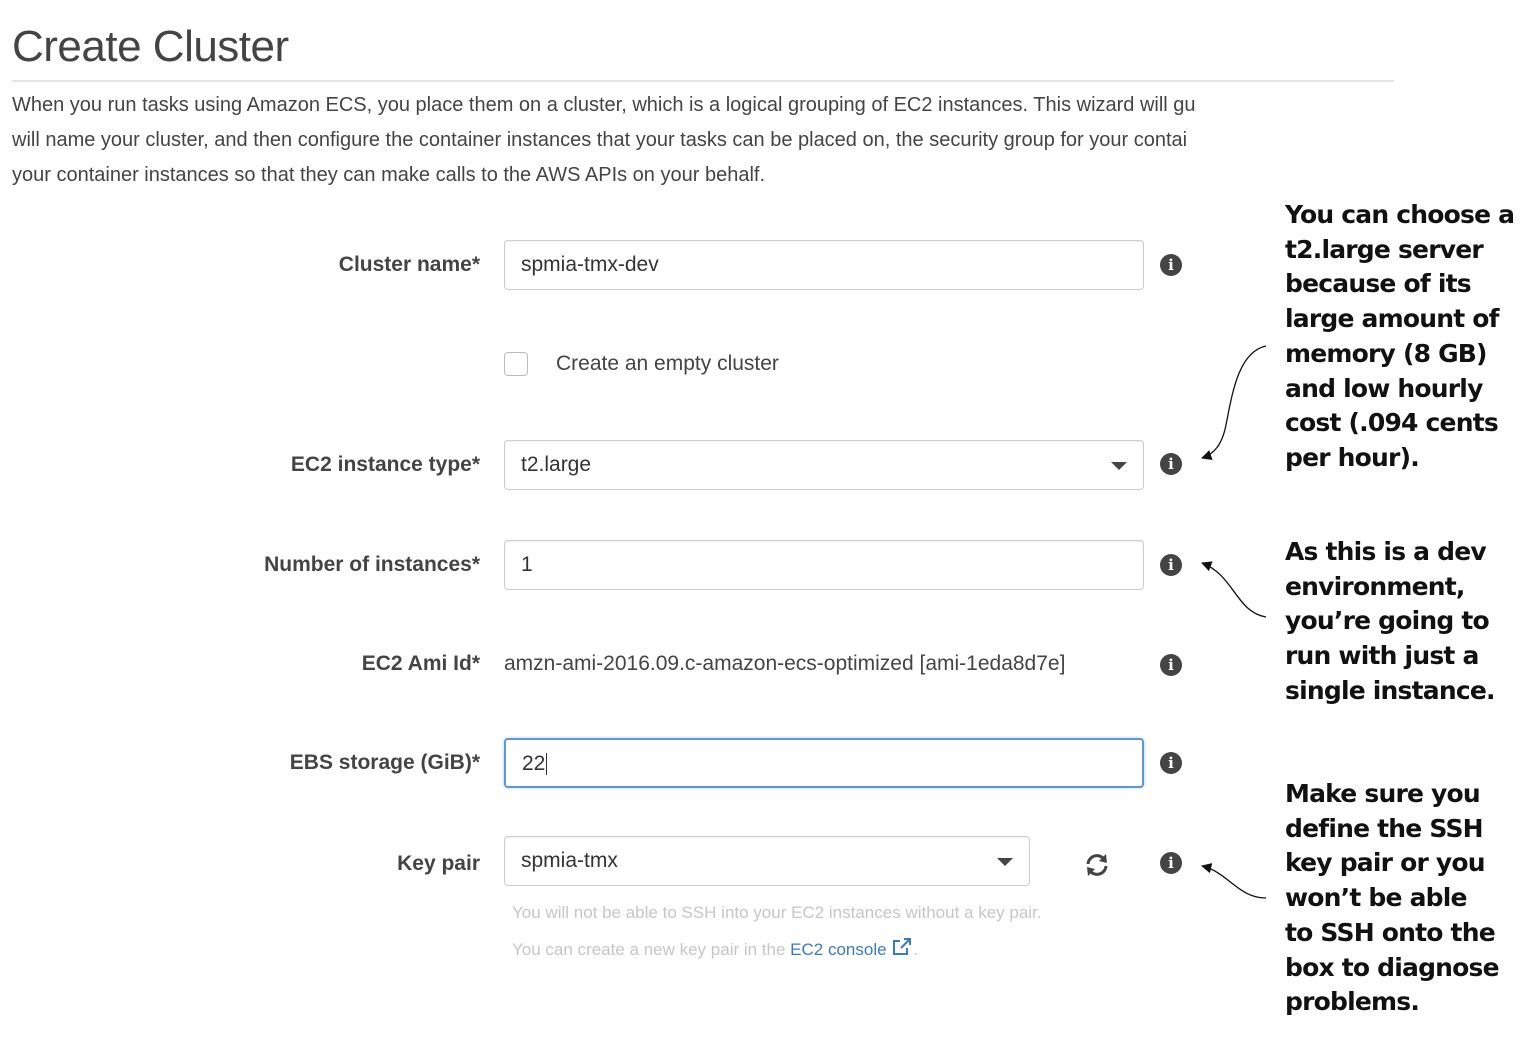 The height and width of the screenshot is (1044, 1522). Describe the element at coordinates (1234, 402) in the screenshot. I see `arrow-instance-type` at that location.